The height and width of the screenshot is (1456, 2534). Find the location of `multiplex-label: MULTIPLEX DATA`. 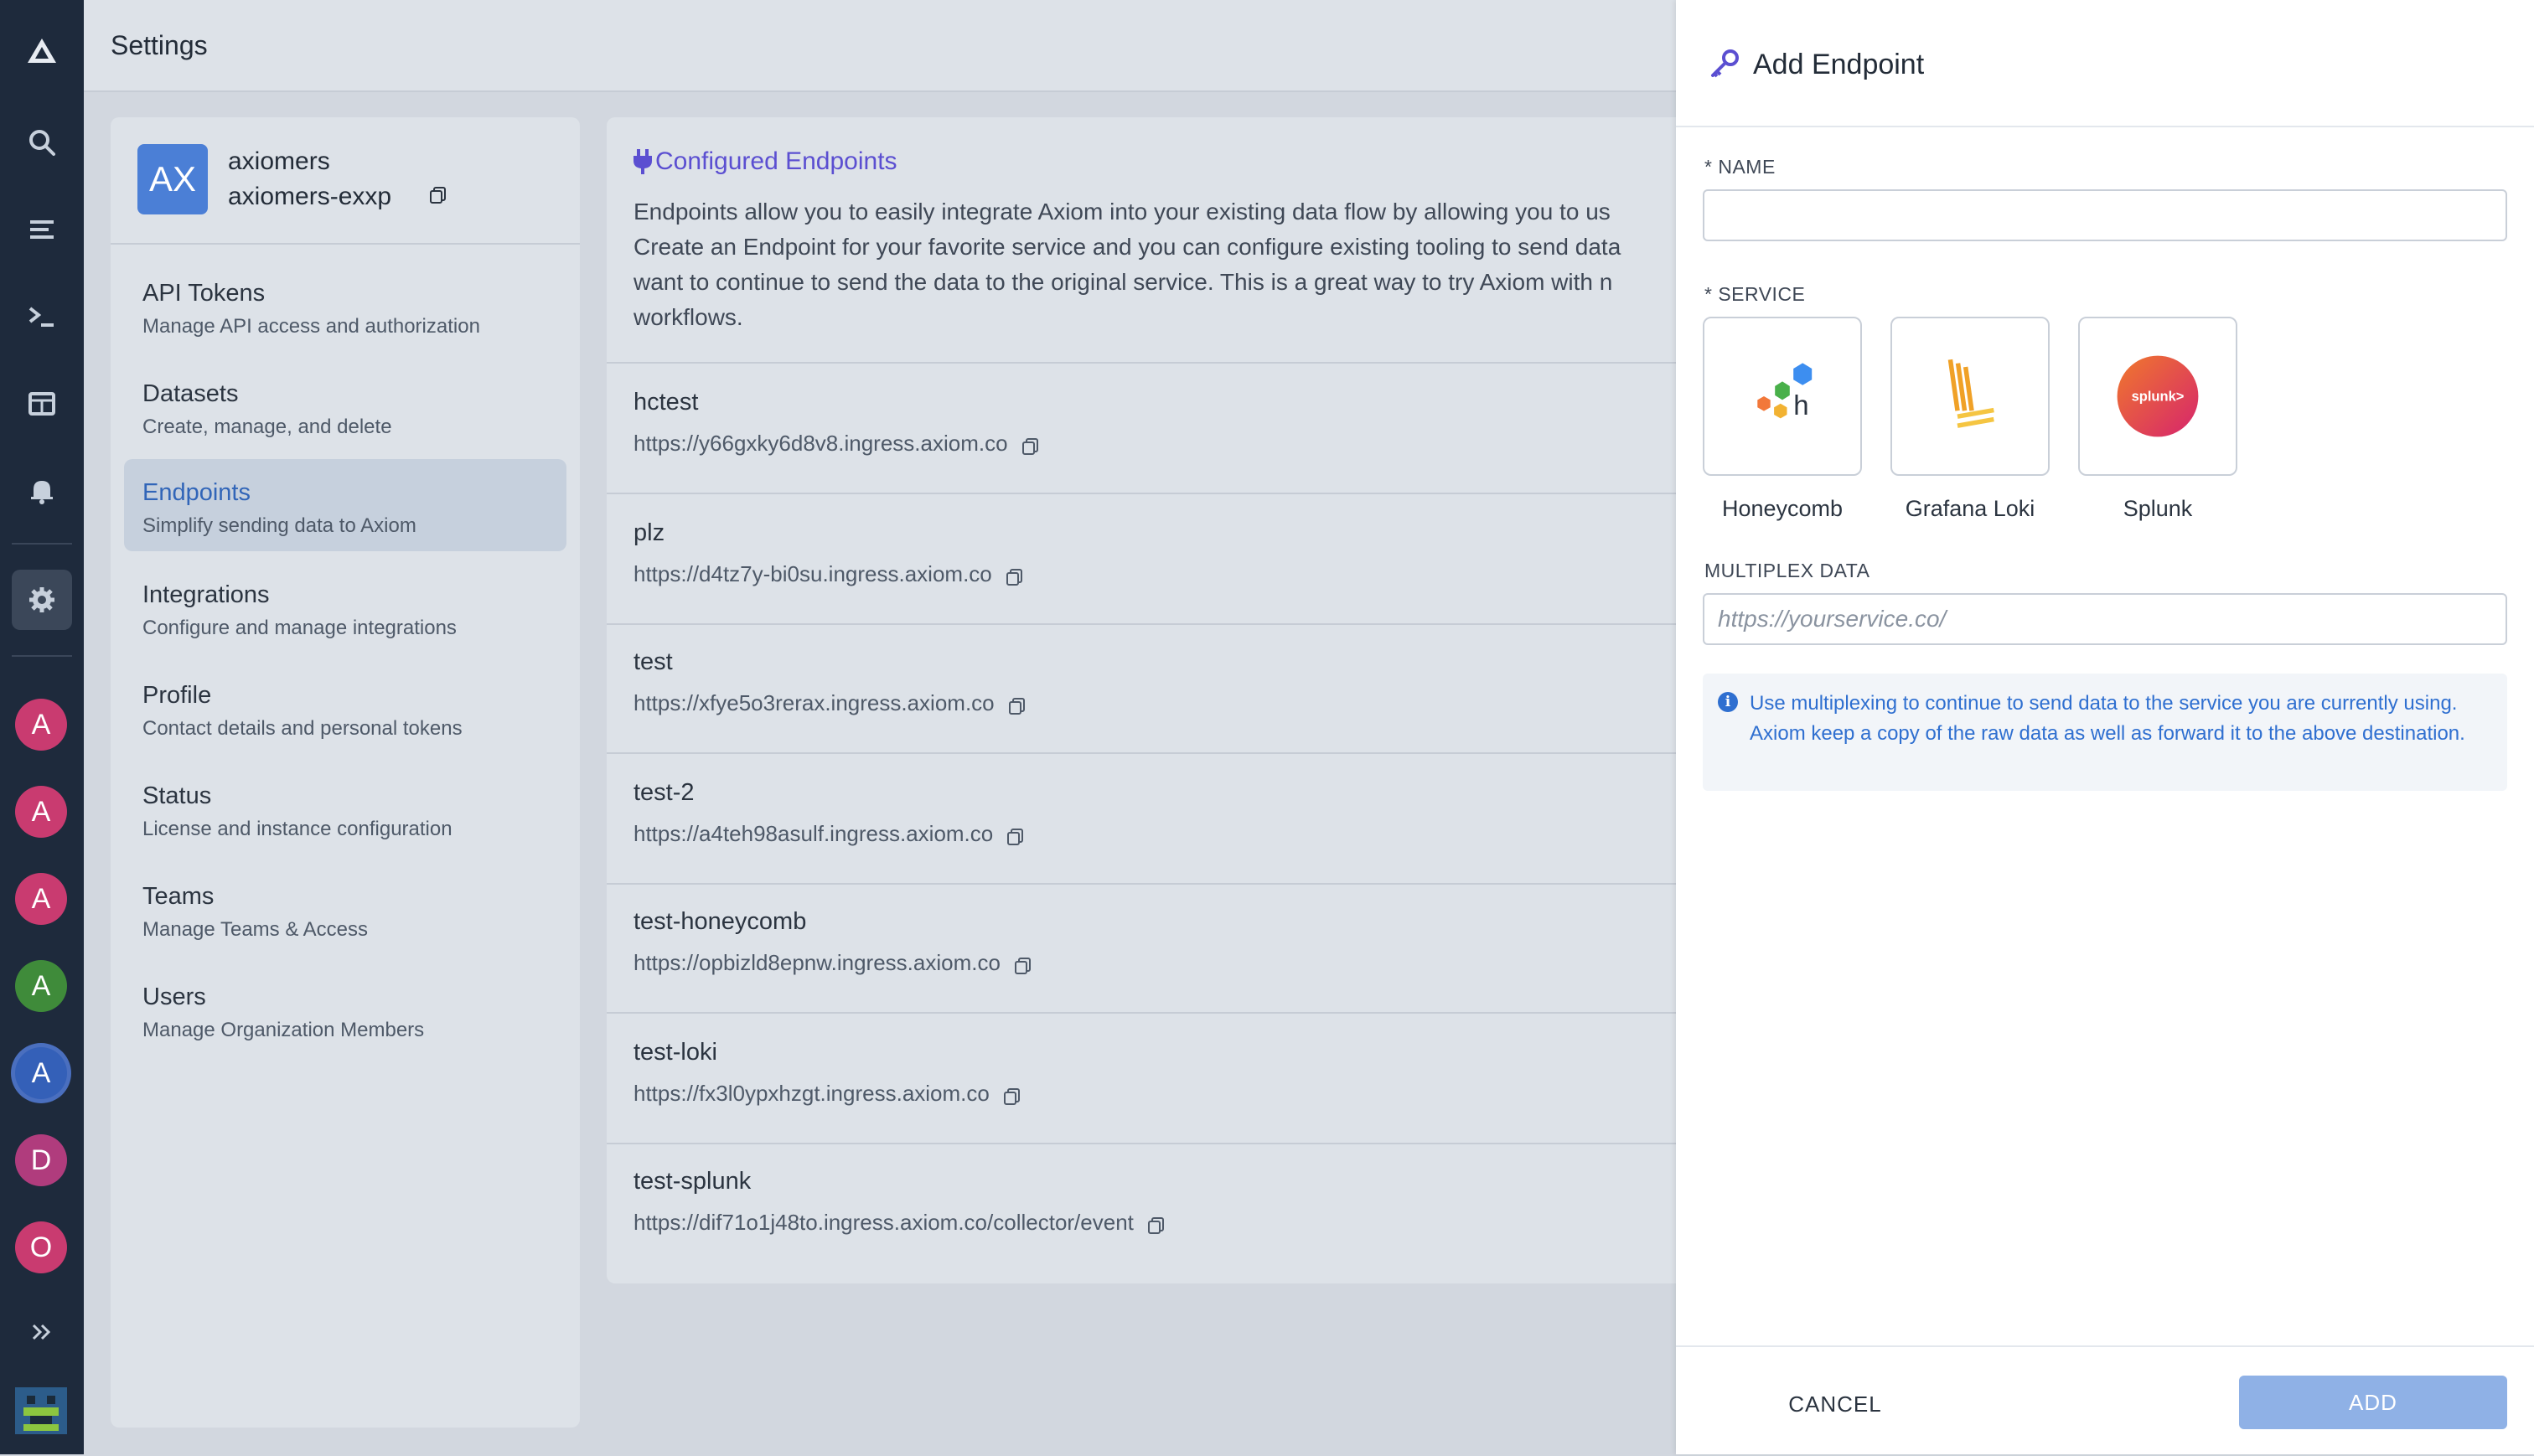

multiplex-label: MULTIPLEX DATA is located at coordinates (1787, 570).